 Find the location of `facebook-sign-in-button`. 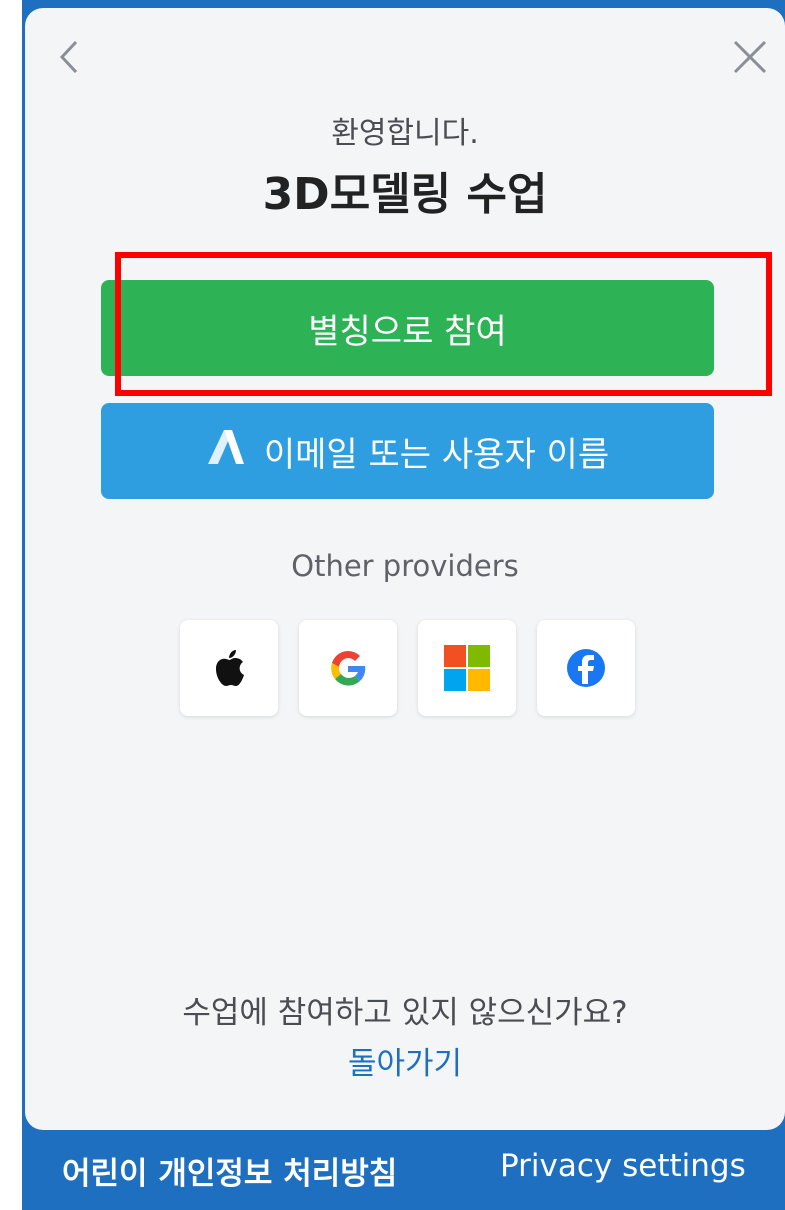

facebook-sign-in-button is located at coordinates (586, 668).